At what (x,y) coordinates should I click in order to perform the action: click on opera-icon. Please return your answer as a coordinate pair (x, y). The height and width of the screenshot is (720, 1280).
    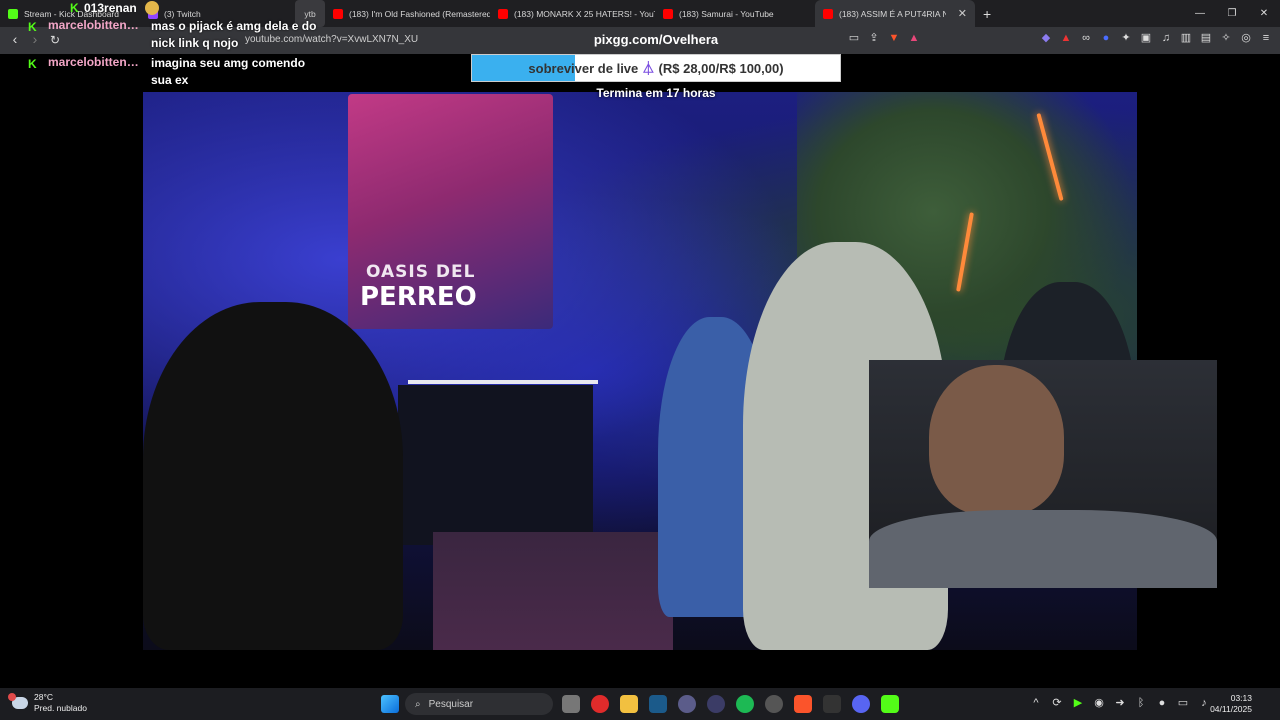
    Looking at the image, I should click on (600, 704).